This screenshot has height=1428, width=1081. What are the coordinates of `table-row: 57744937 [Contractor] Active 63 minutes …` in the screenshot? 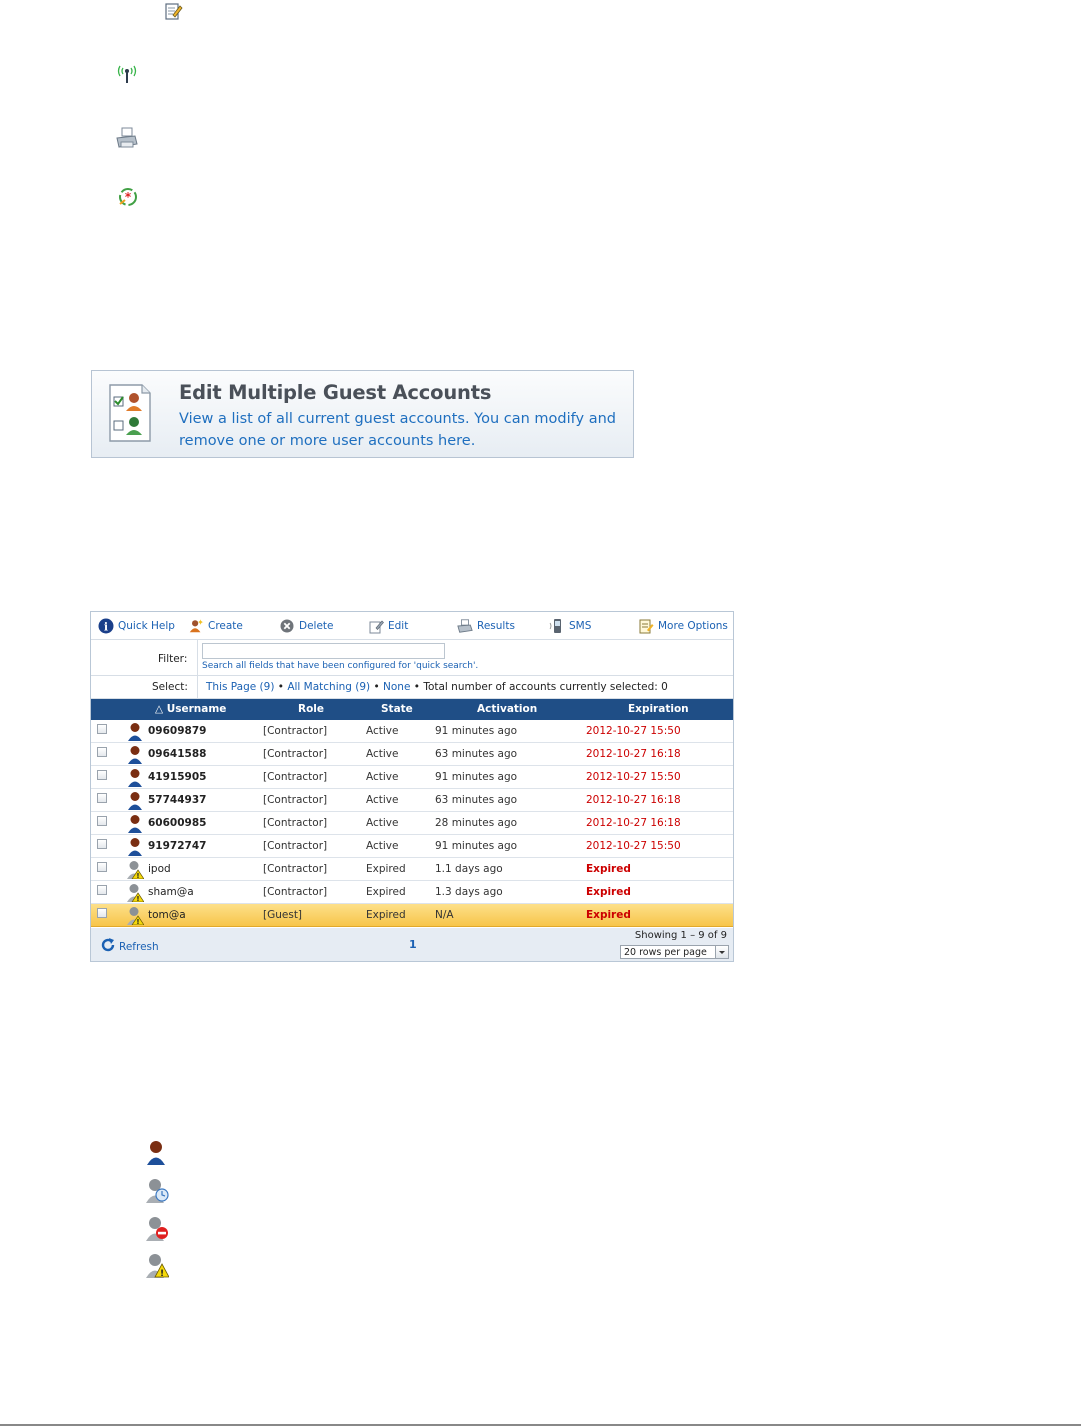 It's located at (412, 800).